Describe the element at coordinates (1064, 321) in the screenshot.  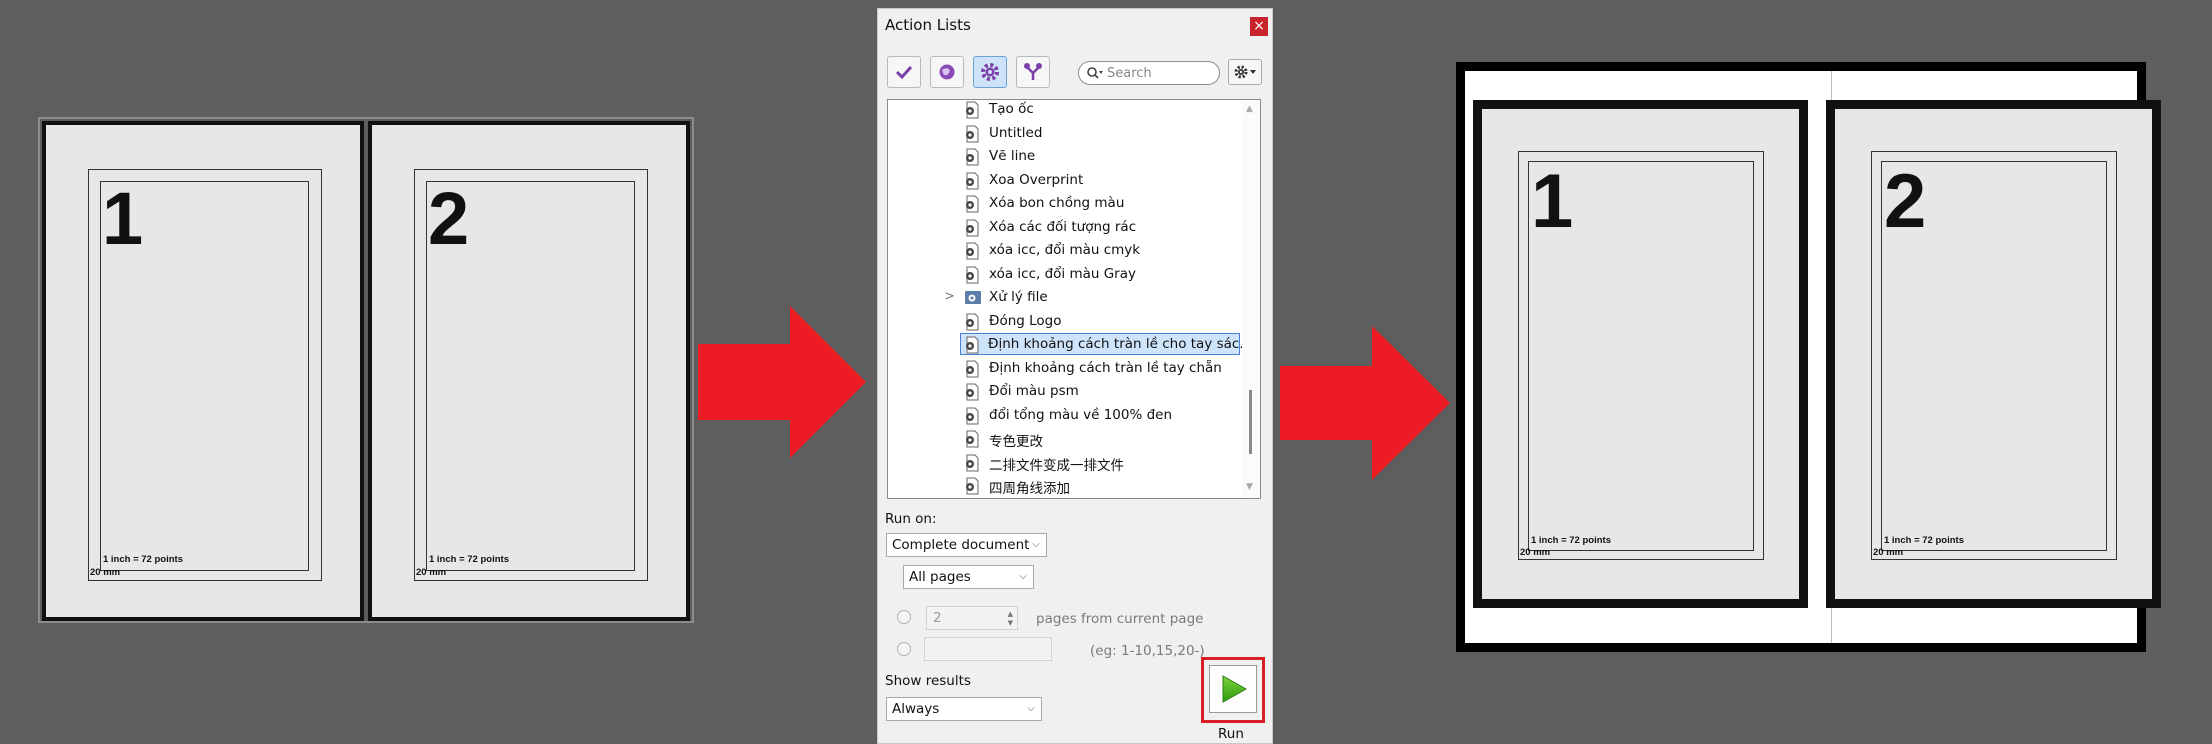
I see `list-item: Đóng Logo` at that location.